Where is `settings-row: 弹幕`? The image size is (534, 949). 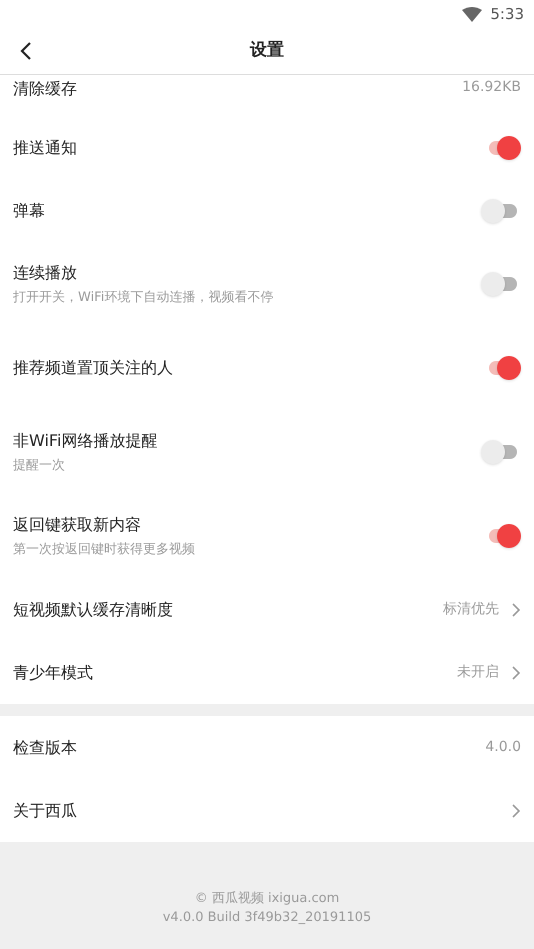
settings-row: 弹幕 is located at coordinates (267, 210).